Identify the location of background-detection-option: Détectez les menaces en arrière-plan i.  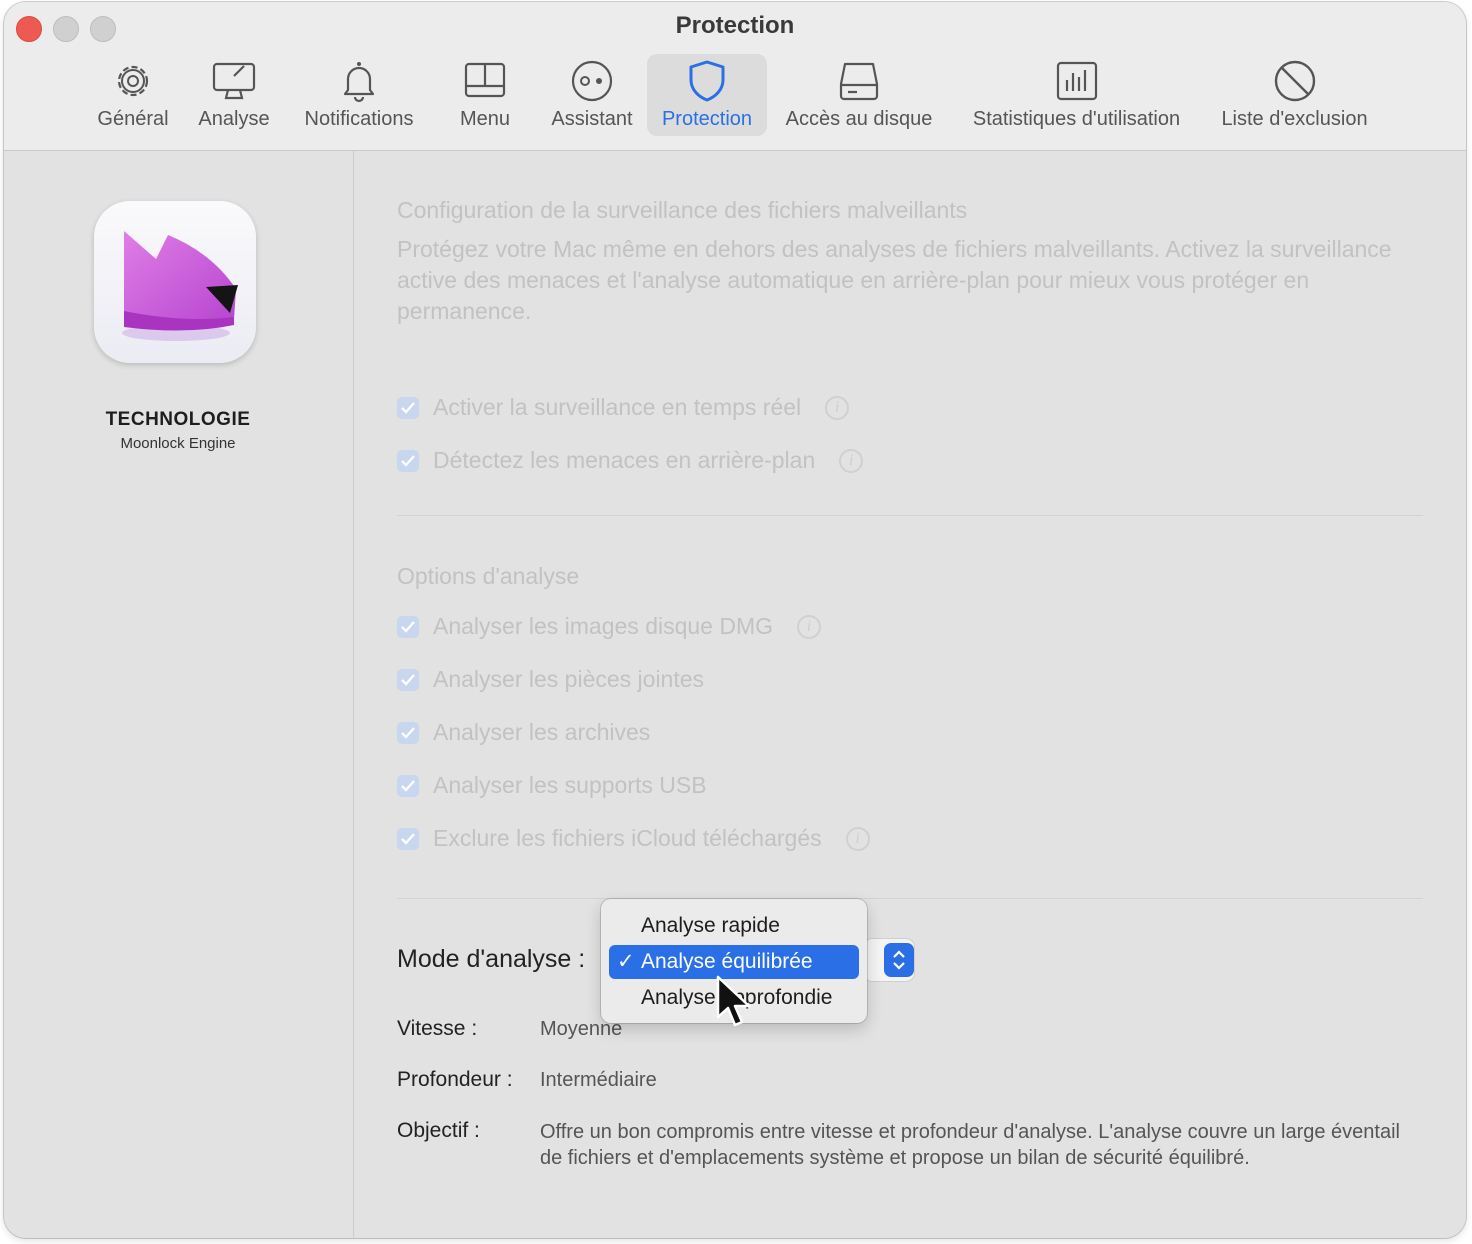
(630, 460).